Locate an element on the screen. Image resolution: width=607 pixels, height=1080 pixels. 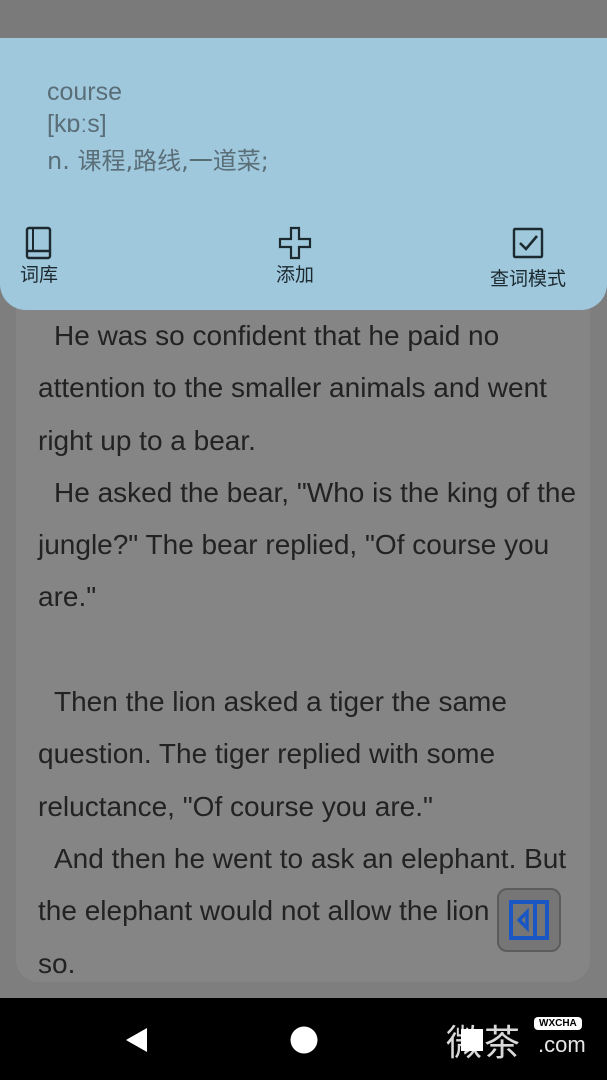
back-button is located at coordinates (136, 1040).